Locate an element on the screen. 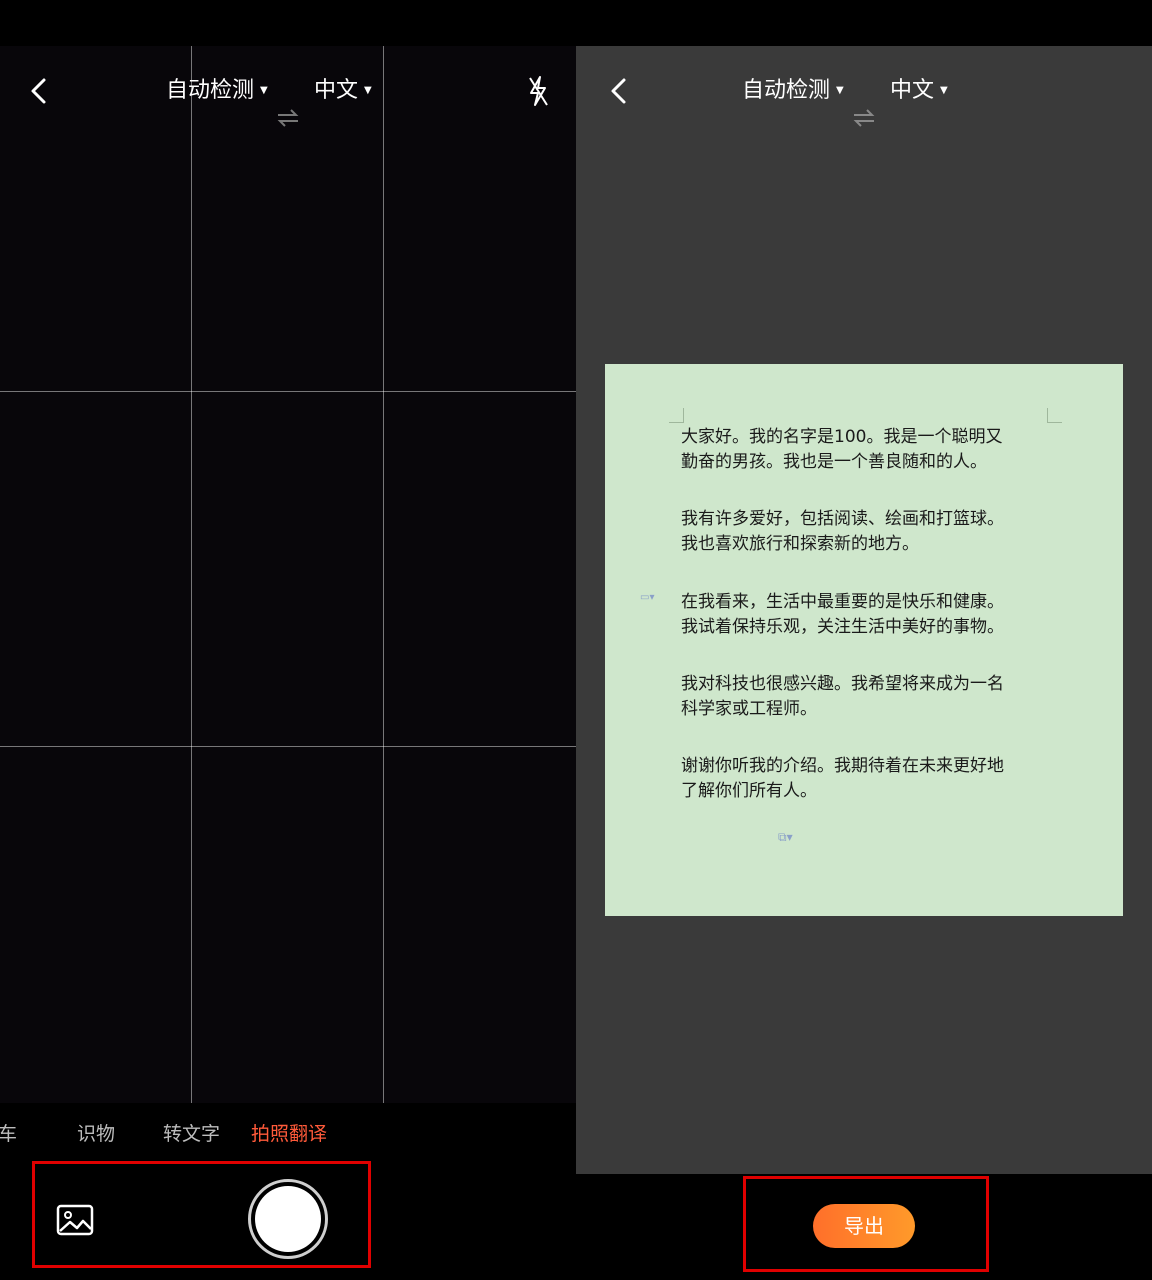 This screenshot has width=1152, height=1280. mode-item: 识物 is located at coordinates (96, 1132).